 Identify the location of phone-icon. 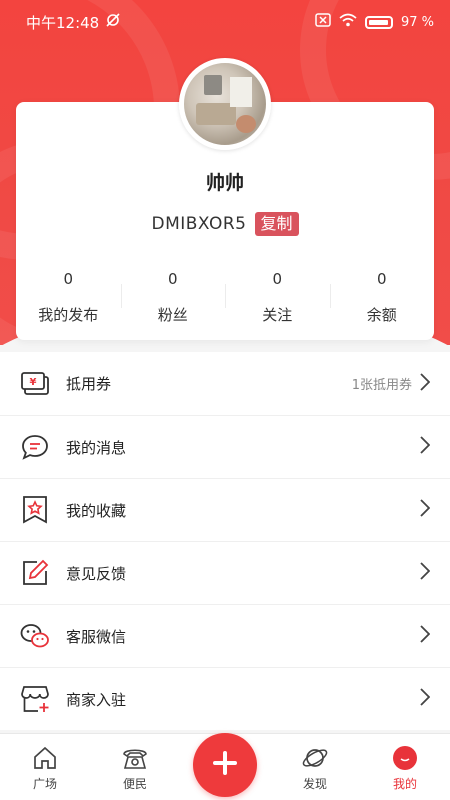
(135, 758).